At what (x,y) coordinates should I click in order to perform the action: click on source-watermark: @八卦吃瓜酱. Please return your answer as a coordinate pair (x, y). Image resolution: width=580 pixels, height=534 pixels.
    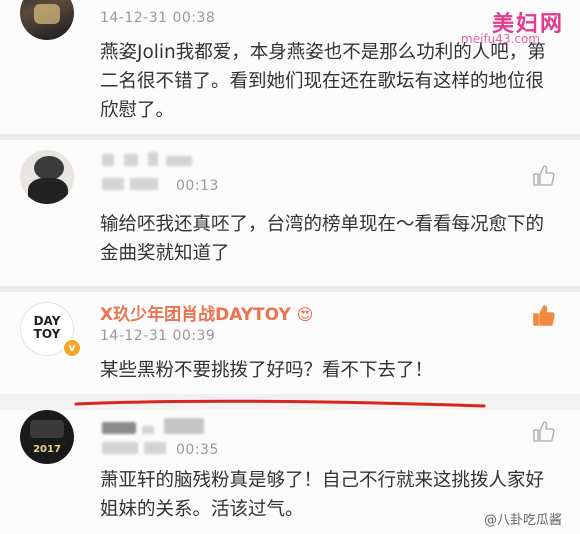
    Looking at the image, I should click on (522, 520).